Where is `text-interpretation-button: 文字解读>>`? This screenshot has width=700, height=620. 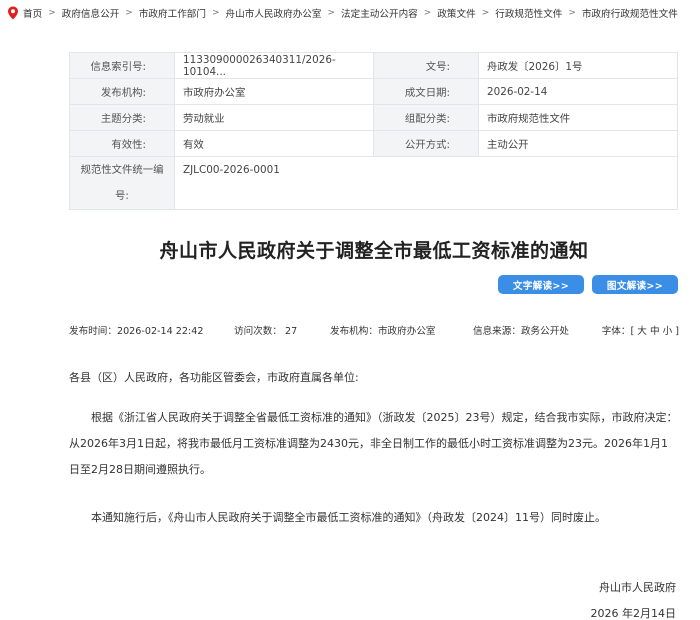 text-interpretation-button: 文字解读>> is located at coordinates (541, 284).